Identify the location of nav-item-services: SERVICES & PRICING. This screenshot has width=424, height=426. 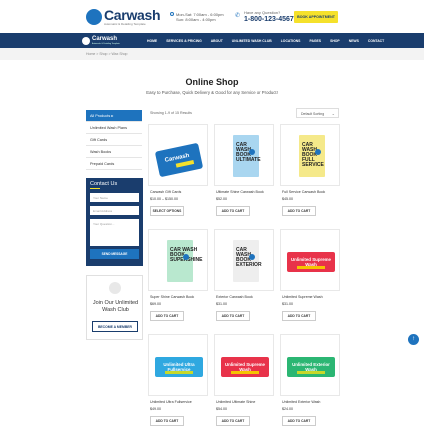
(184, 41).